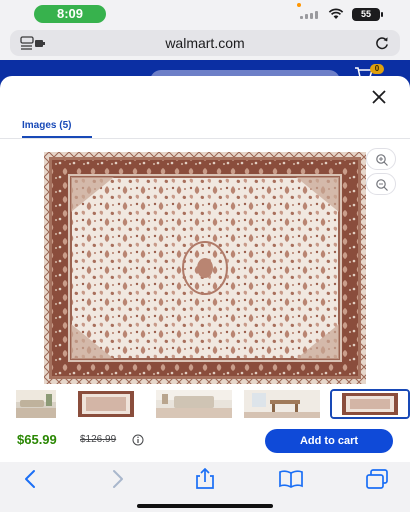 The width and height of the screenshot is (410, 512). I want to click on zoom-in-button, so click(381, 159).